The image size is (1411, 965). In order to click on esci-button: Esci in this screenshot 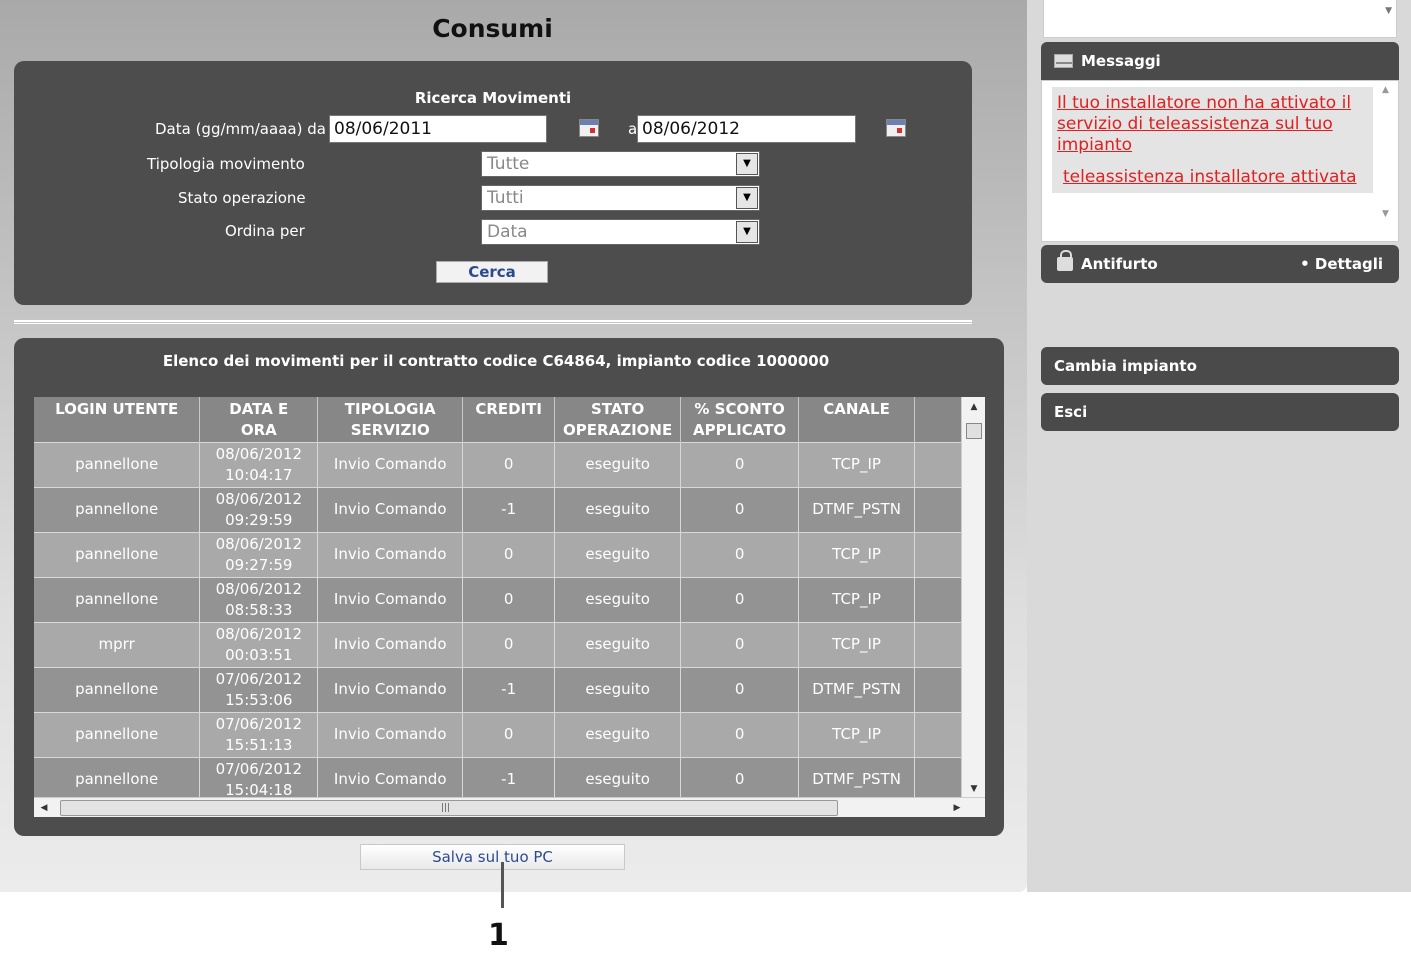, I will do `click(1220, 412)`.